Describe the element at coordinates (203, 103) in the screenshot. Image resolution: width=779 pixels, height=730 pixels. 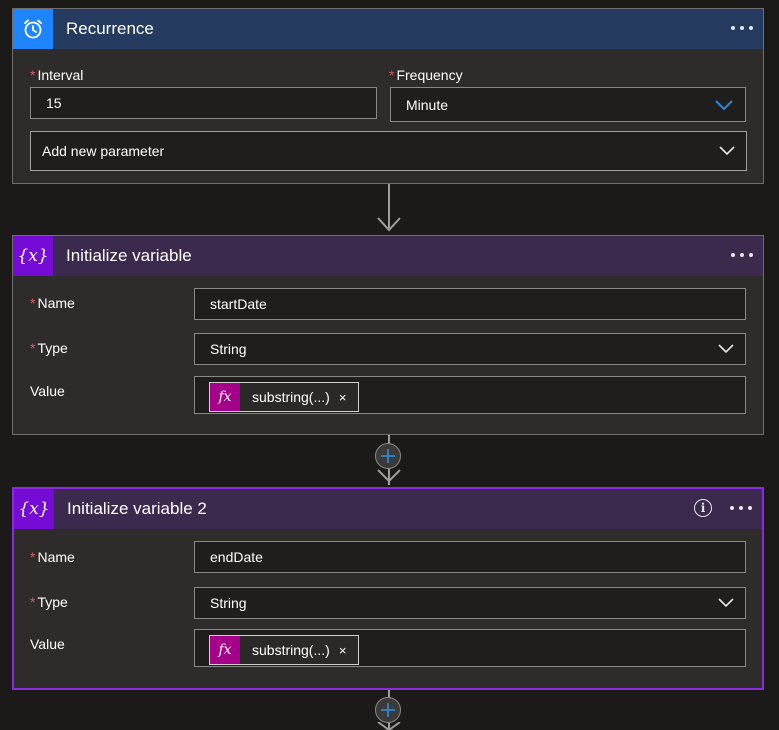
I see `interval-input: 15` at that location.